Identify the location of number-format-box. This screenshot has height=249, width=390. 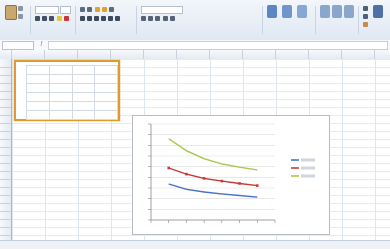
(162, 10).